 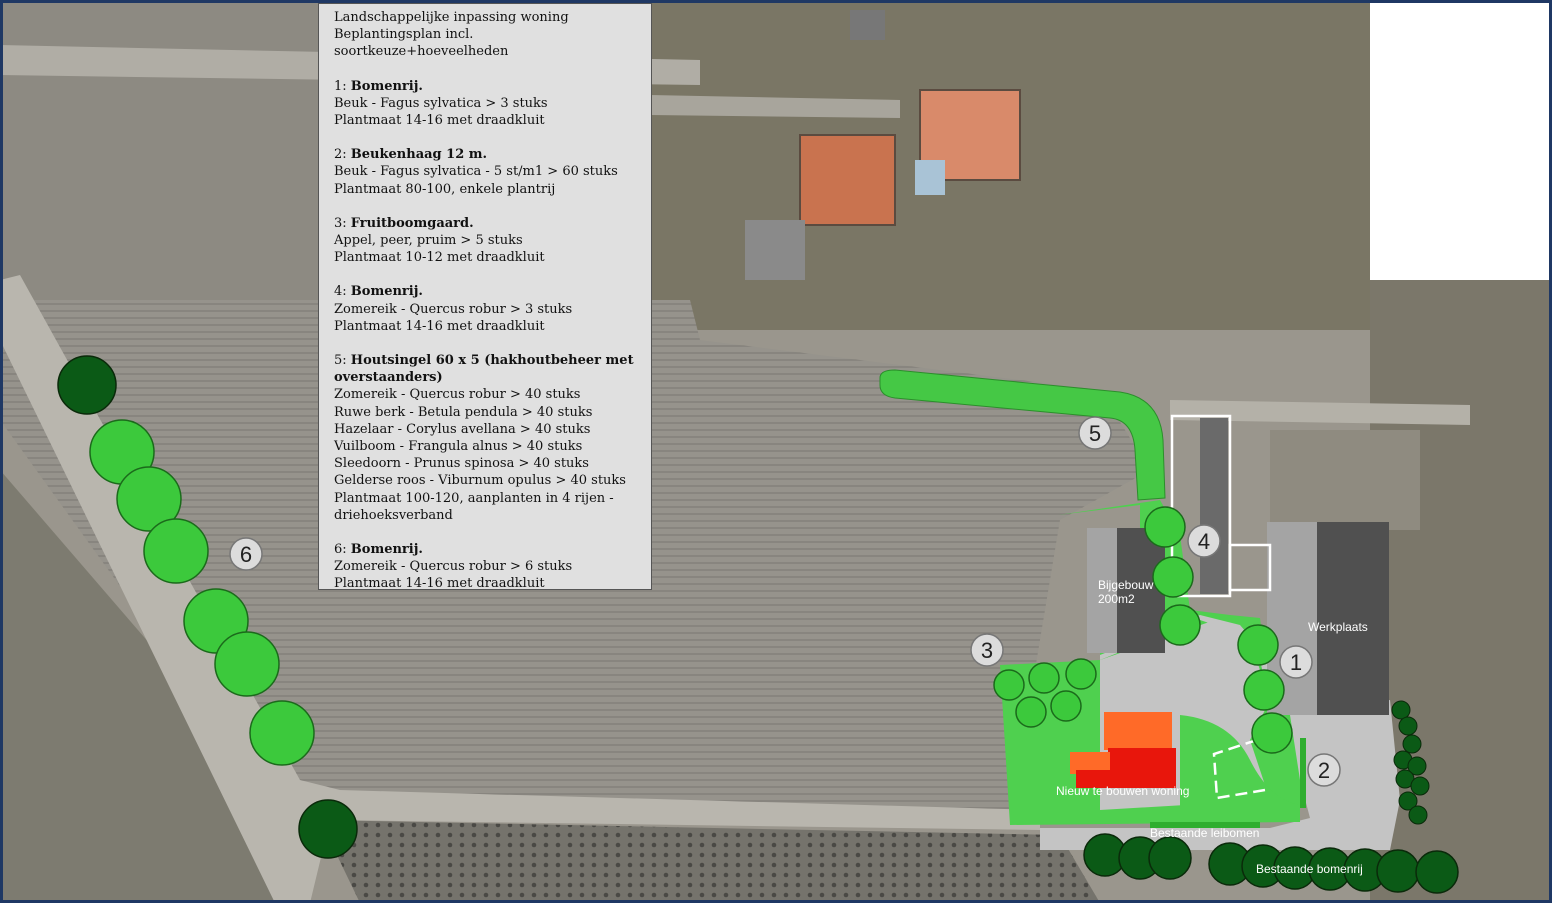 What do you see at coordinates (1214, 506) in the screenshot?
I see `existing-shed-roof` at bounding box center [1214, 506].